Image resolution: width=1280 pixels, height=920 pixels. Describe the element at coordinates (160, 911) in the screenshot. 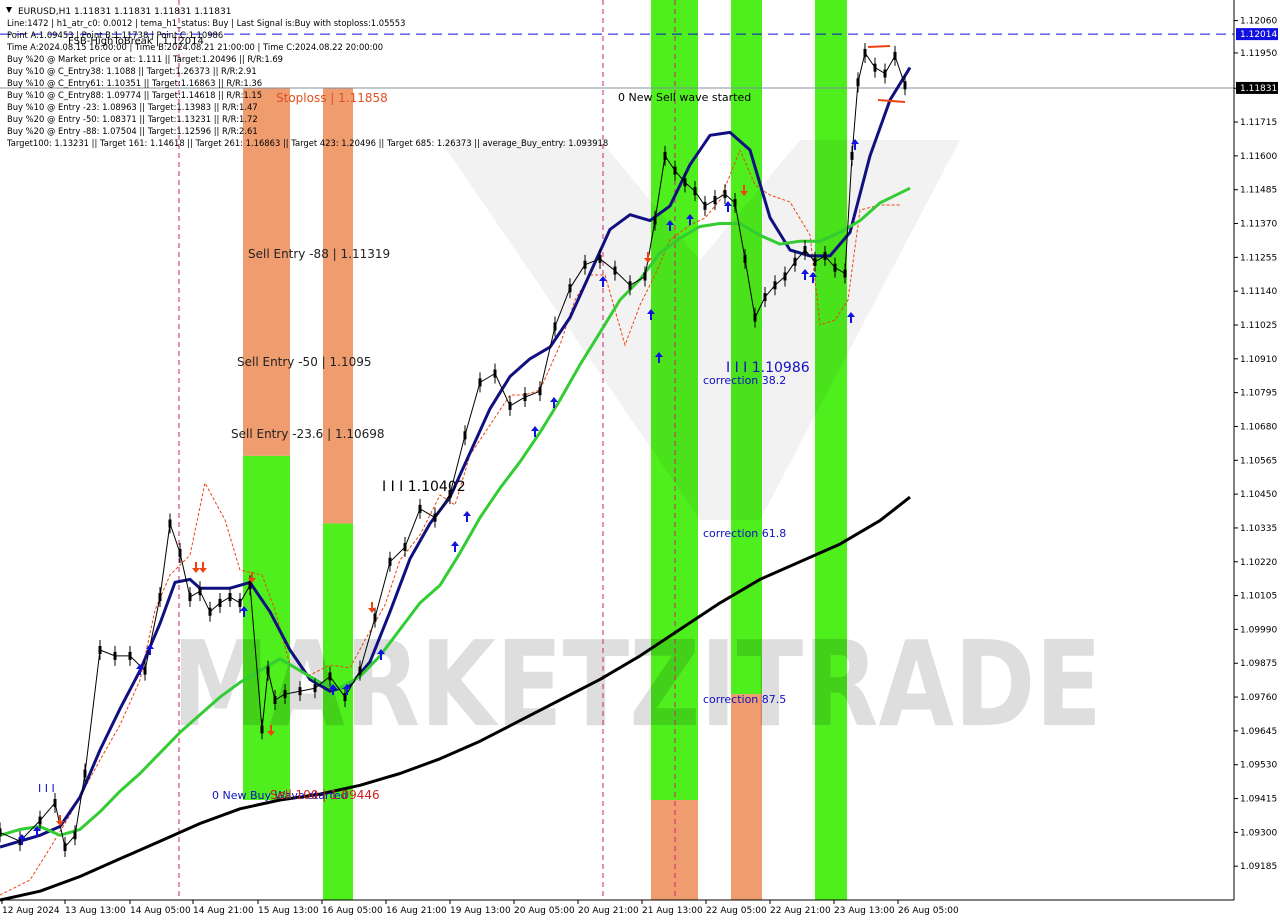

I see `x-tick-label: 14 Aug 05:00` at that location.